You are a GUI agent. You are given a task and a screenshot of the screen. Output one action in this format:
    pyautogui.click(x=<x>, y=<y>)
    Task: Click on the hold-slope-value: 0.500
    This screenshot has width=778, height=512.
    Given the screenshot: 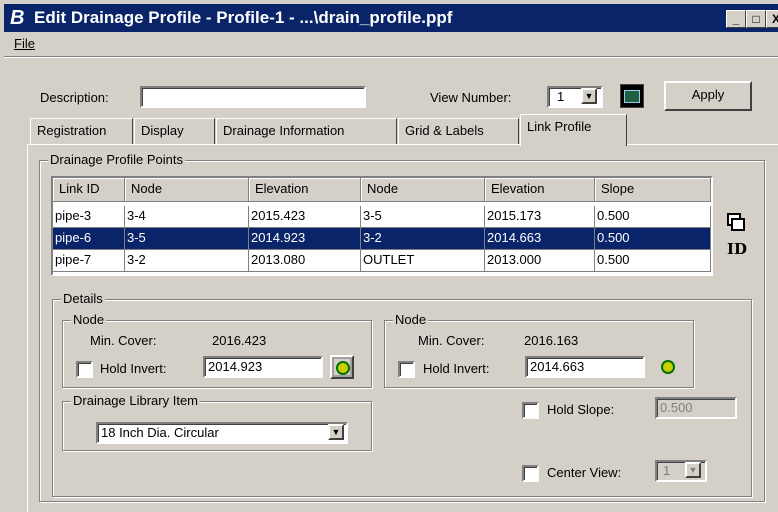 What is the action you would take?
    pyautogui.click(x=676, y=407)
    